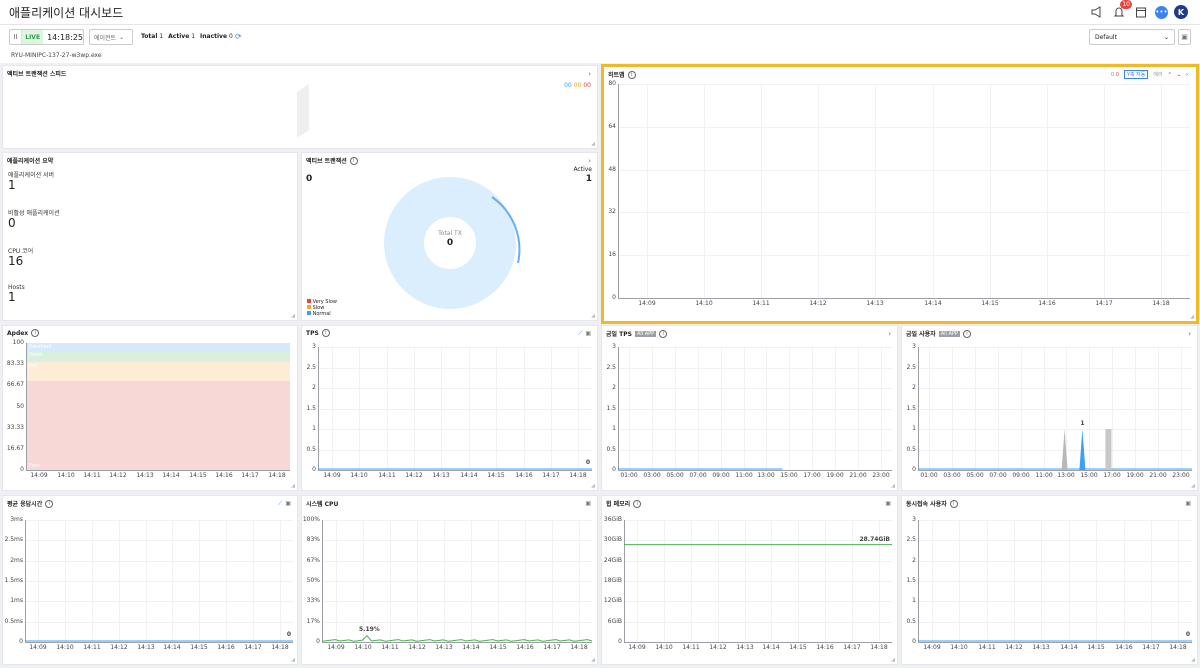  I want to click on speed-panel: 액티브 트랜잭션 스피드 › 00 00 00 ◢, so click(300, 107).